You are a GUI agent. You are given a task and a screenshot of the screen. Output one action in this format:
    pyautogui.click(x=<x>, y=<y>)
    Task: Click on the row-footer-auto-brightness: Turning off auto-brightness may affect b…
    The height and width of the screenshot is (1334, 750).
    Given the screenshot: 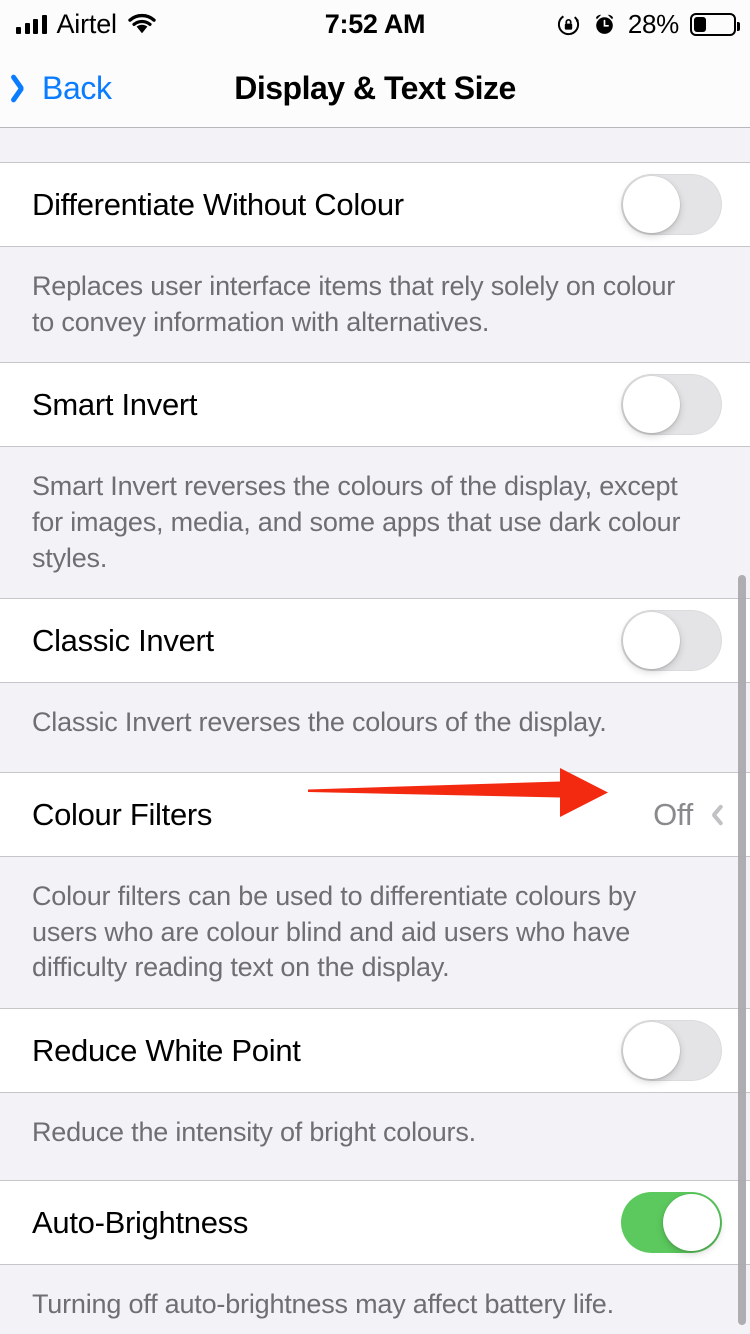 What is the action you would take?
    pyautogui.click(x=375, y=1299)
    